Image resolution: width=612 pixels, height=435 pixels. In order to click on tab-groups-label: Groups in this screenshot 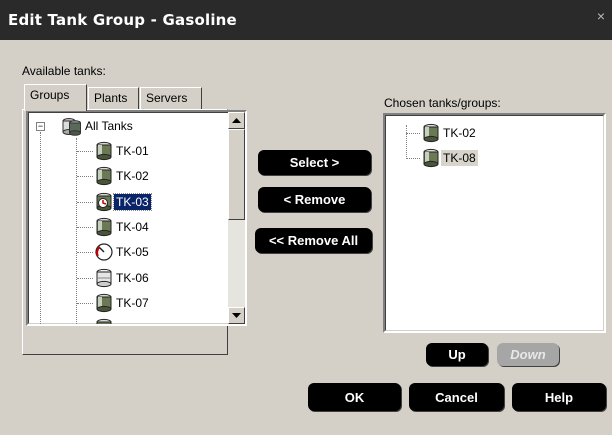, I will do `click(50, 95)`.